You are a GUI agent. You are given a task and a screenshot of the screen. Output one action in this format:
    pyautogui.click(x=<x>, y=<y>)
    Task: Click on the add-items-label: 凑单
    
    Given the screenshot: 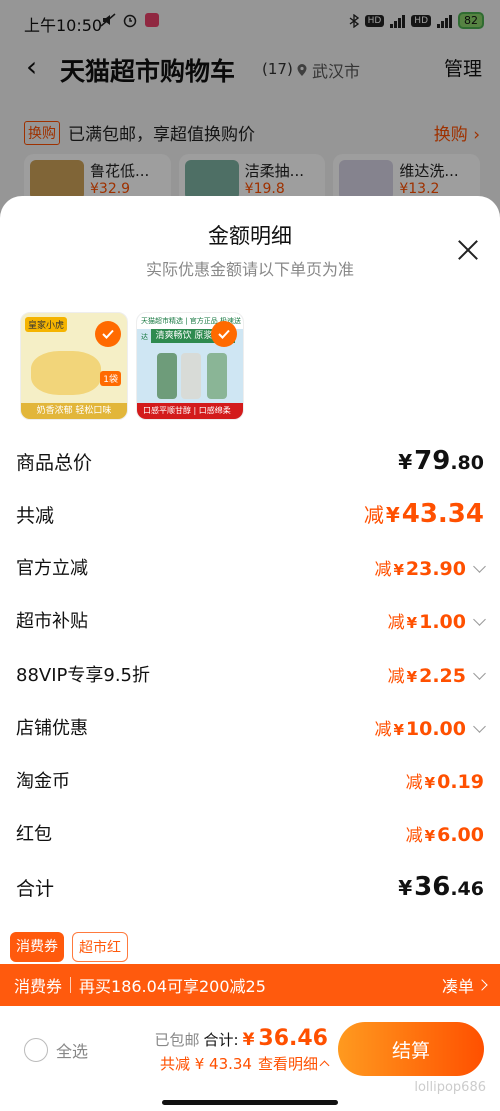 What is the action you would take?
    pyautogui.click(x=457, y=986)
    